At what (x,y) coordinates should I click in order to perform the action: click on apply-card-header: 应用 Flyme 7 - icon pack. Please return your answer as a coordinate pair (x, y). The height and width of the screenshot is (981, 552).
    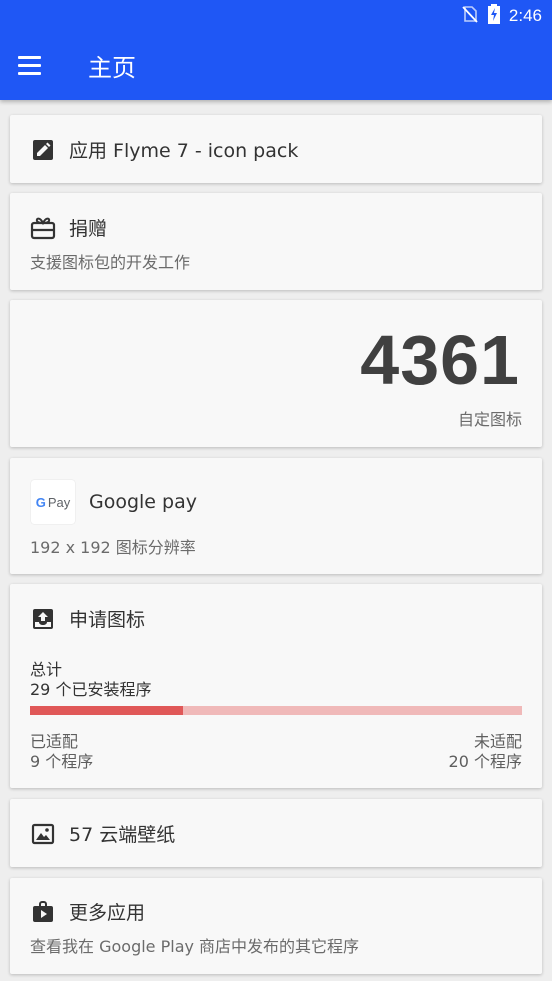
    Looking at the image, I should click on (164, 149).